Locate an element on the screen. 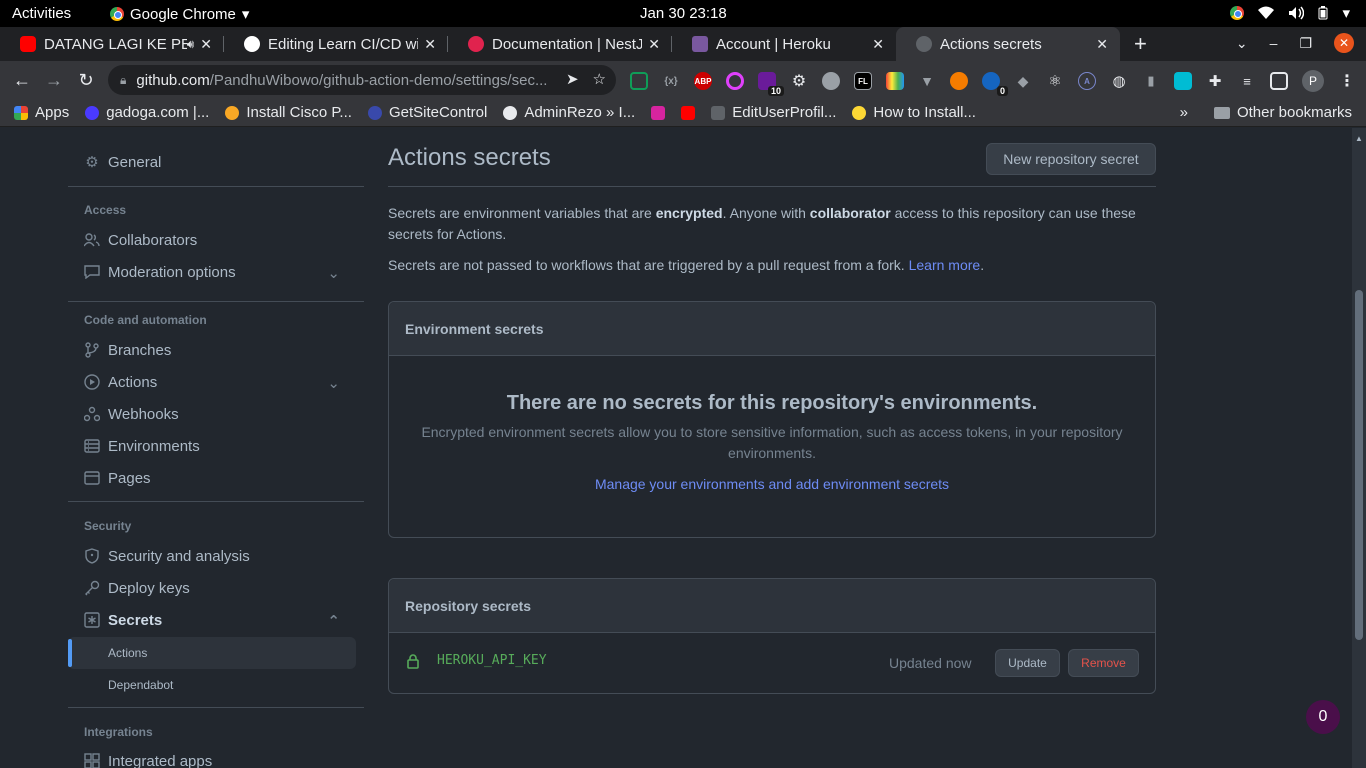 The image size is (1366, 768). lock-icon: 🔒︎ is located at coordinates (123, 80).